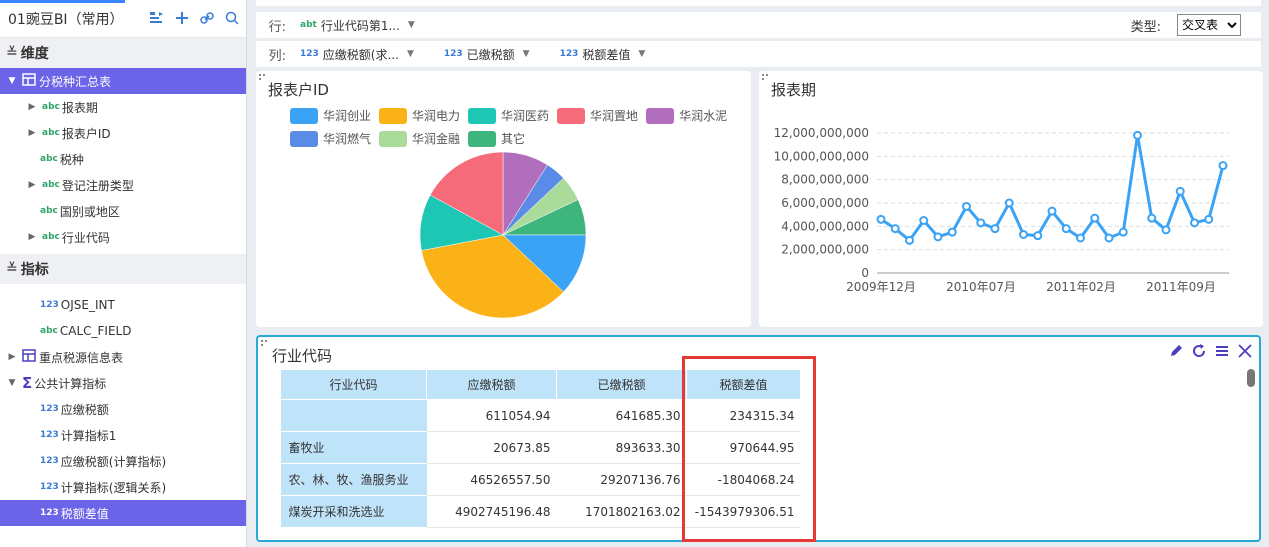  I want to click on y-tick-label: 10,000,000,000, so click(821, 156).